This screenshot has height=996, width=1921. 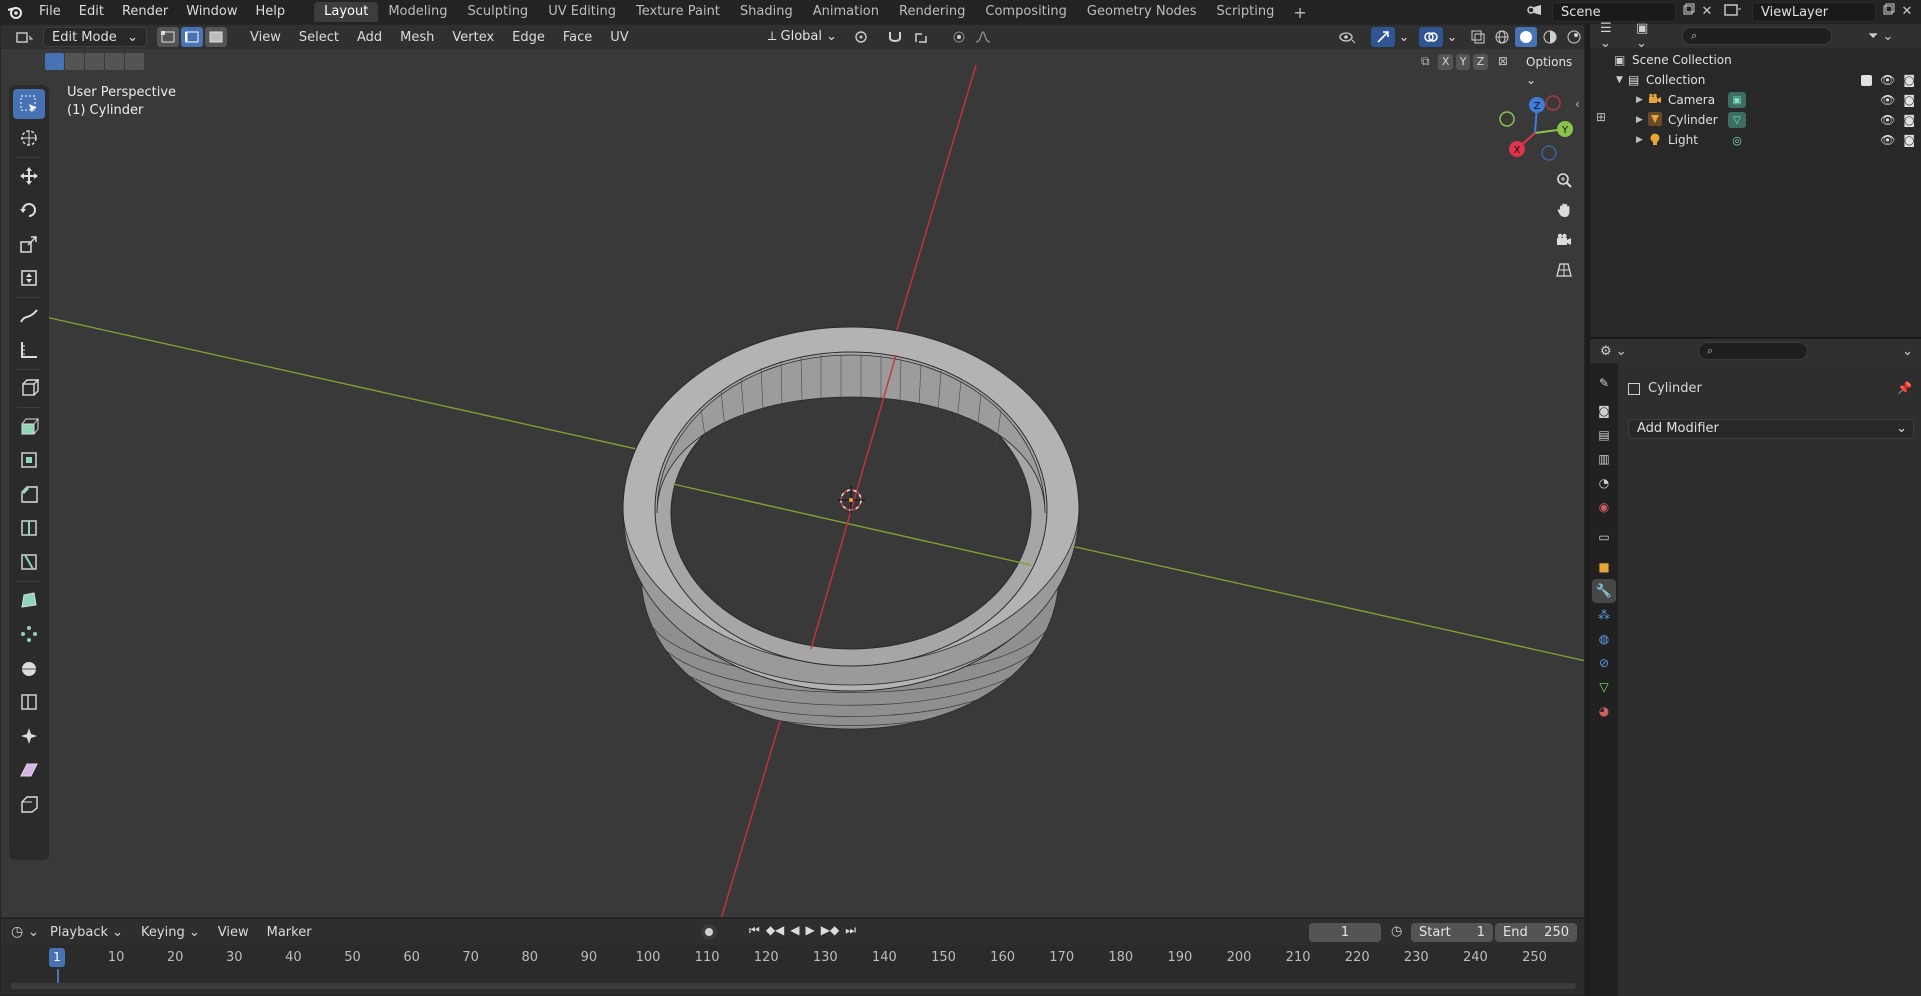 I want to click on move-tool, so click(x=29, y=176).